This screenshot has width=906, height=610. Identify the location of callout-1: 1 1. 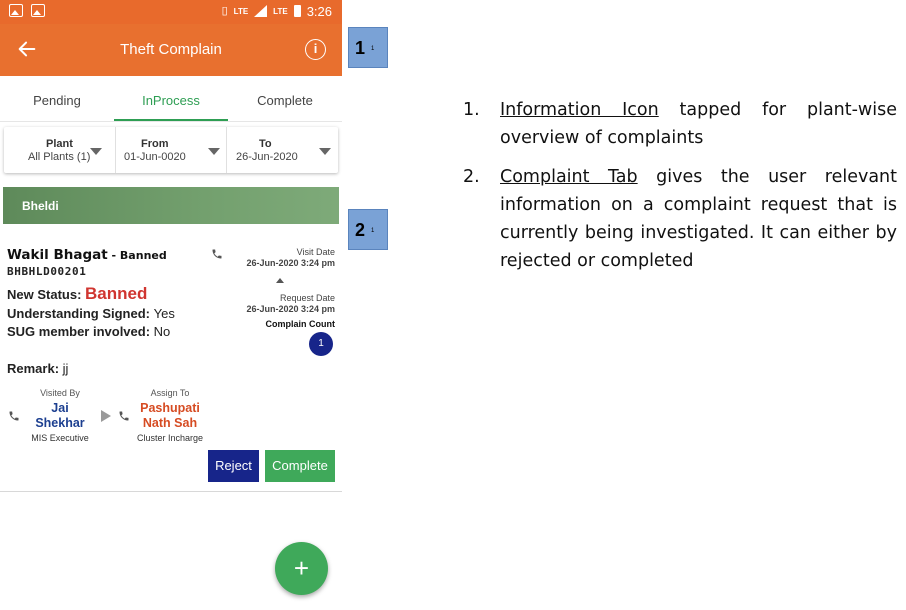
(368, 47).